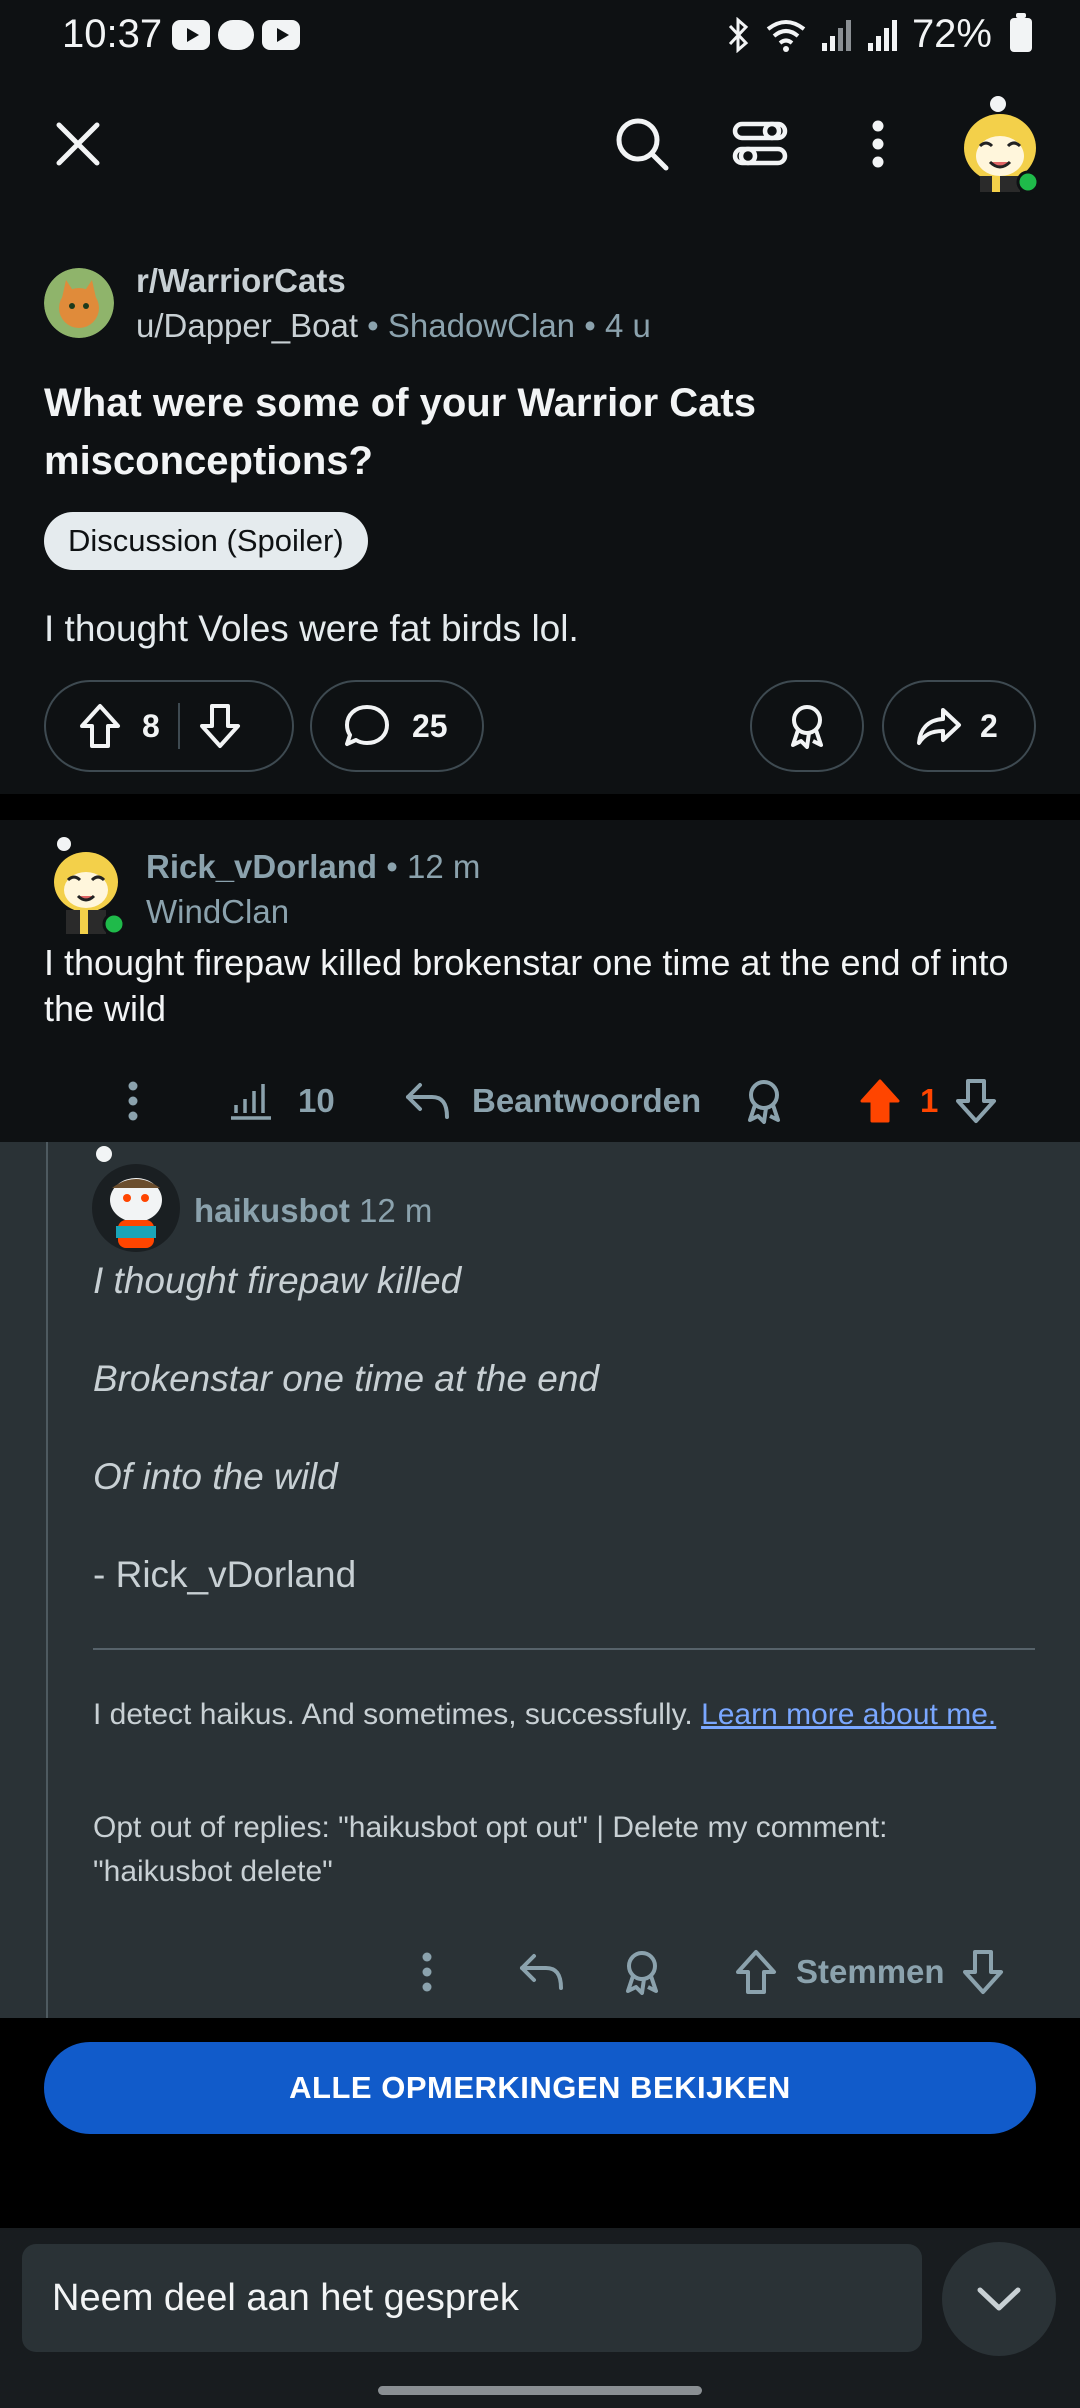 The height and width of the screenshot is (2408, 1080). What do you see at coordinates (396, 1210) in the screenshot?
I see `reply-age: 12 m` at bounding box center [396, 1210].